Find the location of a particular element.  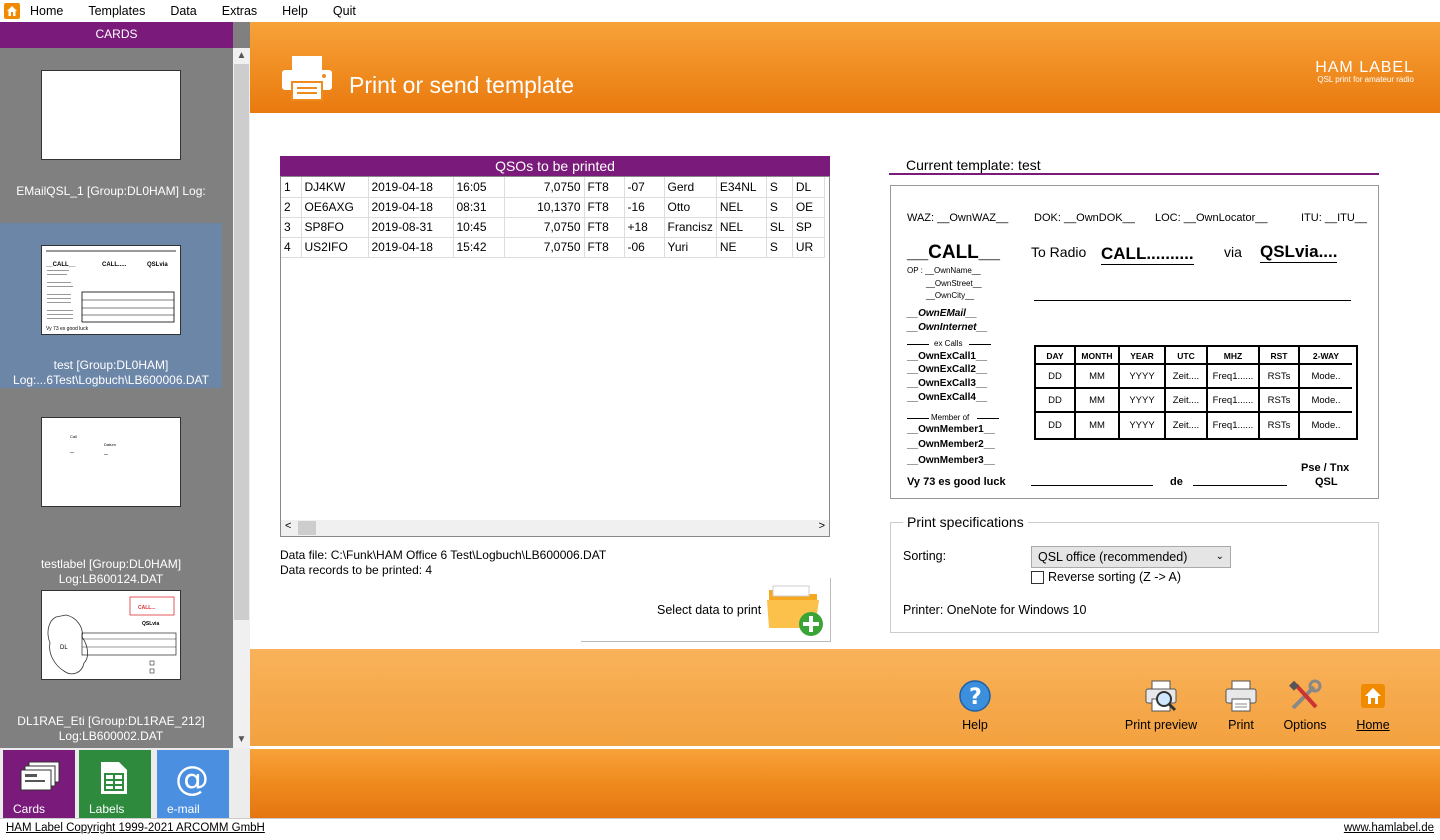

tmpl-rule is located at coordinates (988, 418).